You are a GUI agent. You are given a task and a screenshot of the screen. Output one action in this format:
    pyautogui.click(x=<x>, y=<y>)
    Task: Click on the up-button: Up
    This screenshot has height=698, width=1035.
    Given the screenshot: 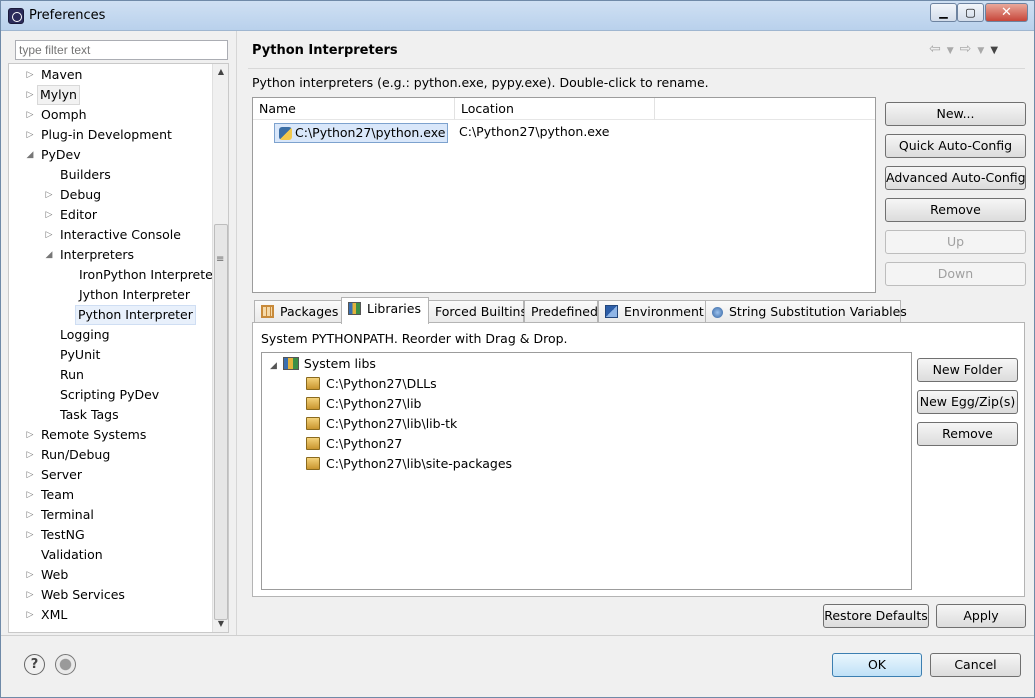 What is the action you would take?
    pyautogui.click(x=955, y=242)
    